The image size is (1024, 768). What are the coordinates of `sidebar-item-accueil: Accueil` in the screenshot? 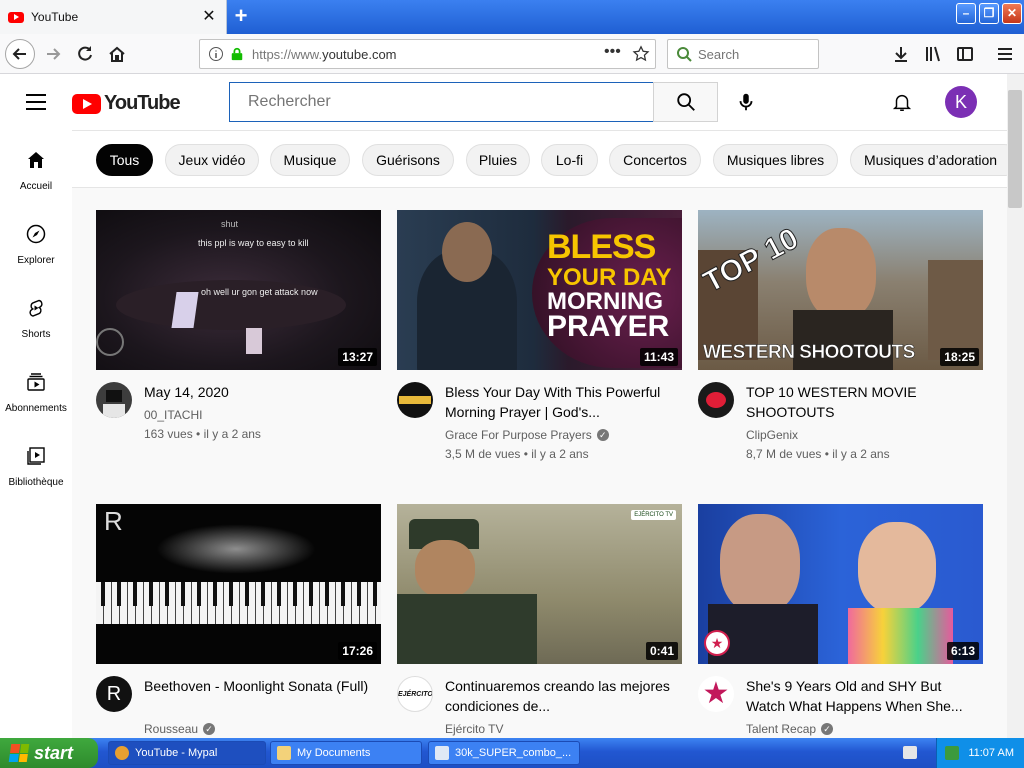 It's located at (36, 167).